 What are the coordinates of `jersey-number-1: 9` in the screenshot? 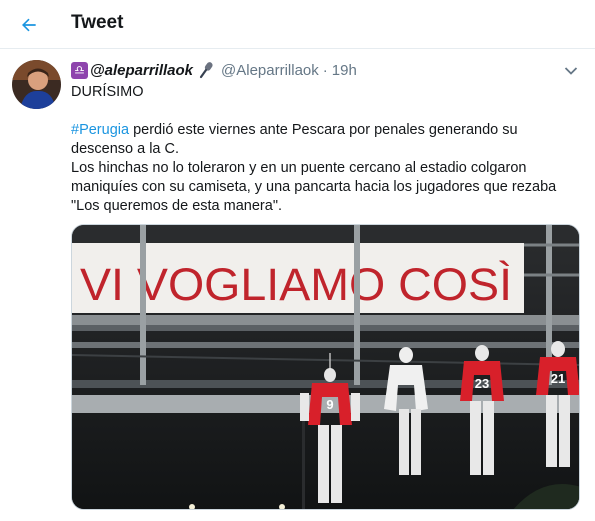 It's located at (329, 404).